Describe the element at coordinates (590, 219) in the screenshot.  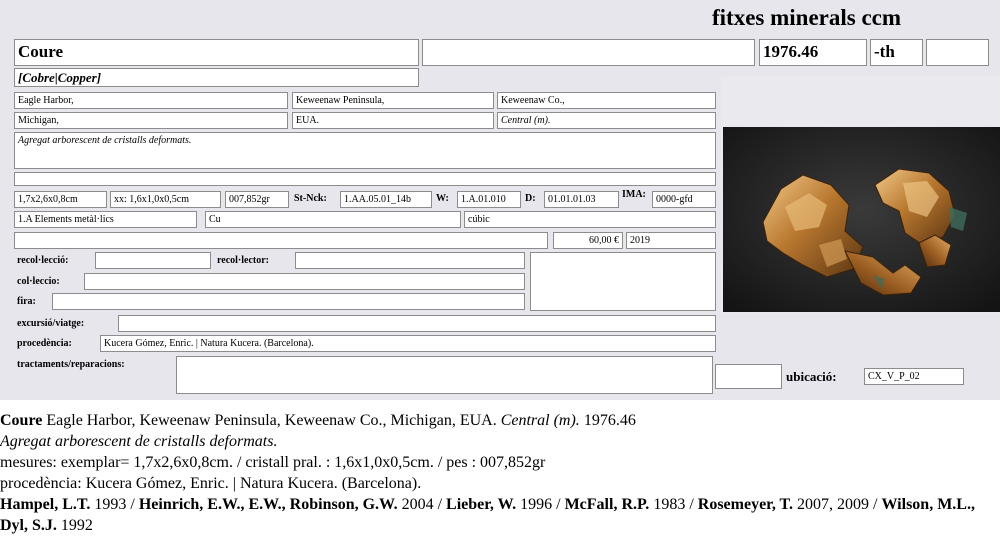
I see `crystal-system-field: cúbic` at that location.